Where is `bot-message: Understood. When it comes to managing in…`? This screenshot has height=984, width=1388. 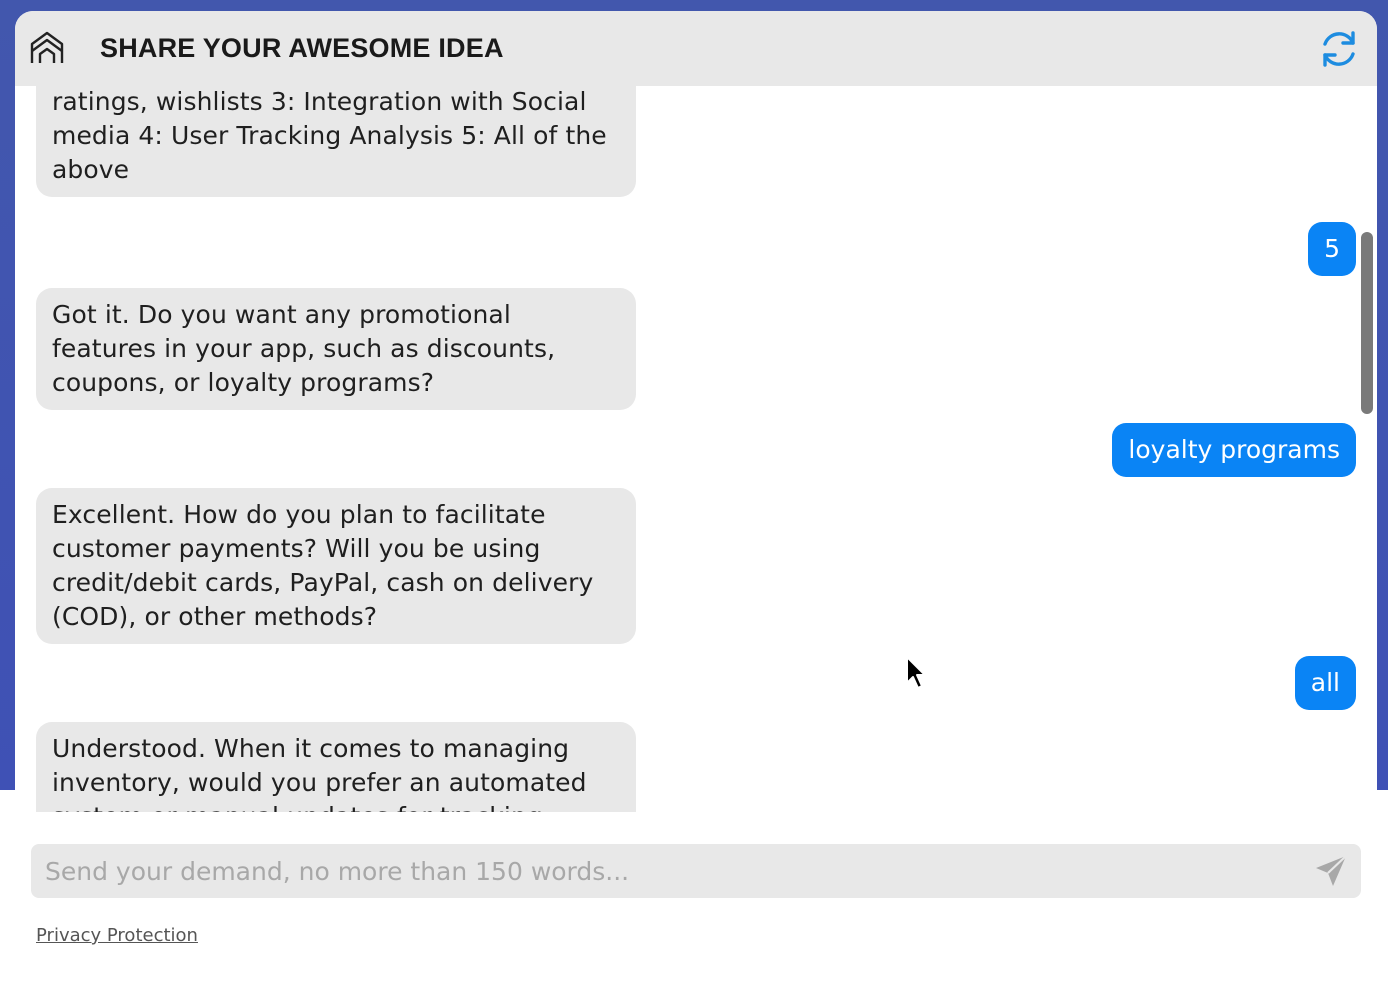
bot-message: Understood. When it comes to managing in… is located at coordinates (336, 767).